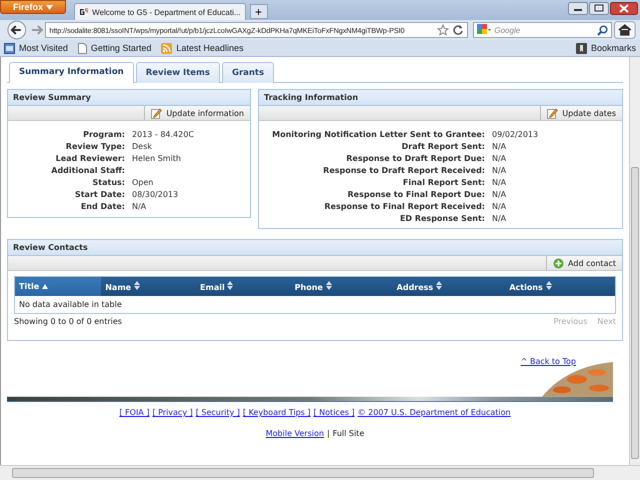 This screenshot has height=480, width=640. Describe the element at coordinates (197, 113) in the screenshot. I see `action-button: Update information` at that location.